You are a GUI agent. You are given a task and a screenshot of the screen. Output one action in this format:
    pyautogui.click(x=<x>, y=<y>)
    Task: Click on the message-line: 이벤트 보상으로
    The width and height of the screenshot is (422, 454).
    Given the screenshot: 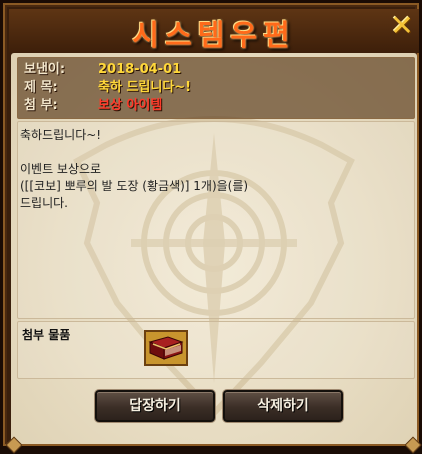 What is the action you would take?
    pyautogui.click(x=61, y=169)
    